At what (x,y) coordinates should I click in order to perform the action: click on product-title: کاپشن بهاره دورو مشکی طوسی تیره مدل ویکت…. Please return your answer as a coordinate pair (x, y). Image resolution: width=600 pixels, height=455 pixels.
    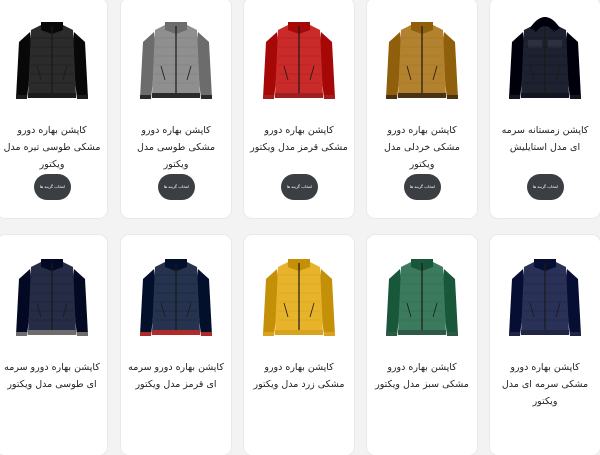
    Looking at the image, I should click on (52, 147).